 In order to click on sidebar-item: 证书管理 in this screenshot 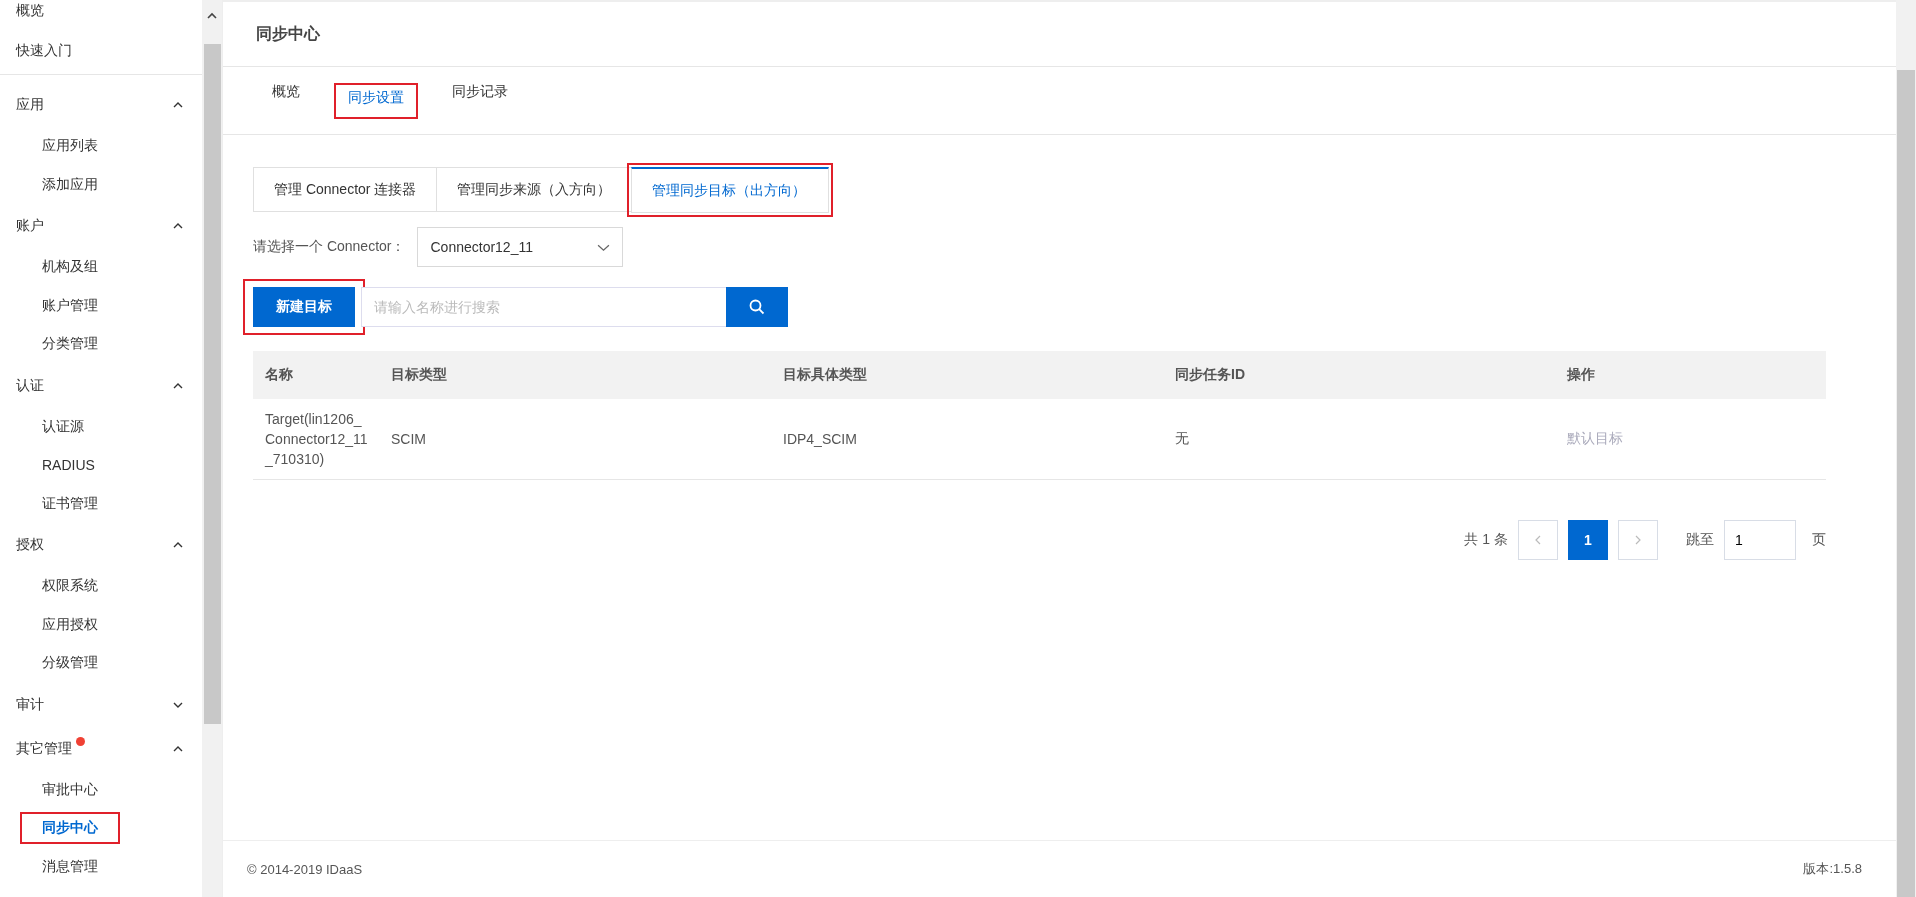, I will do `click(70, 503)`.